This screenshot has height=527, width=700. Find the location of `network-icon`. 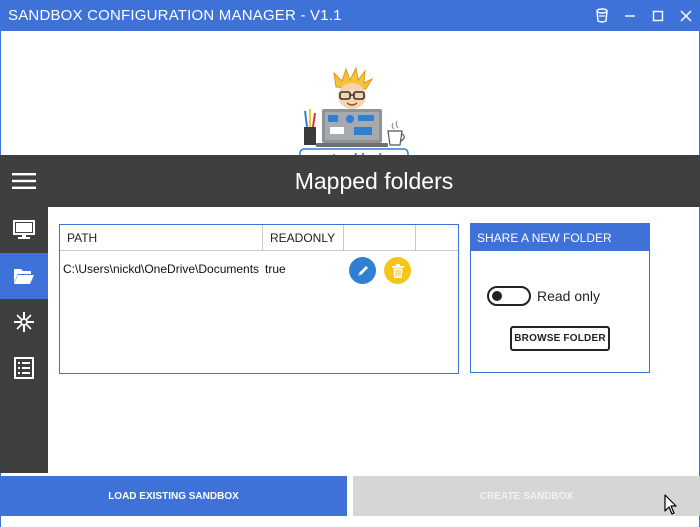

network-icon is located at coordinates (24, 322).